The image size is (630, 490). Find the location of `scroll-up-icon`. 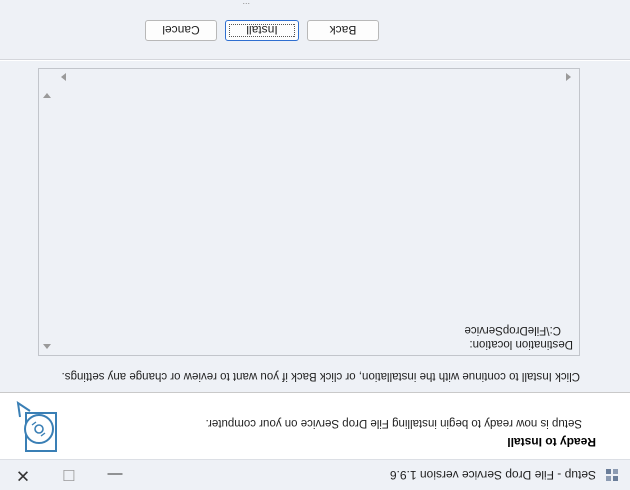

scroll-up-icon is located at coordinates (47, 346).